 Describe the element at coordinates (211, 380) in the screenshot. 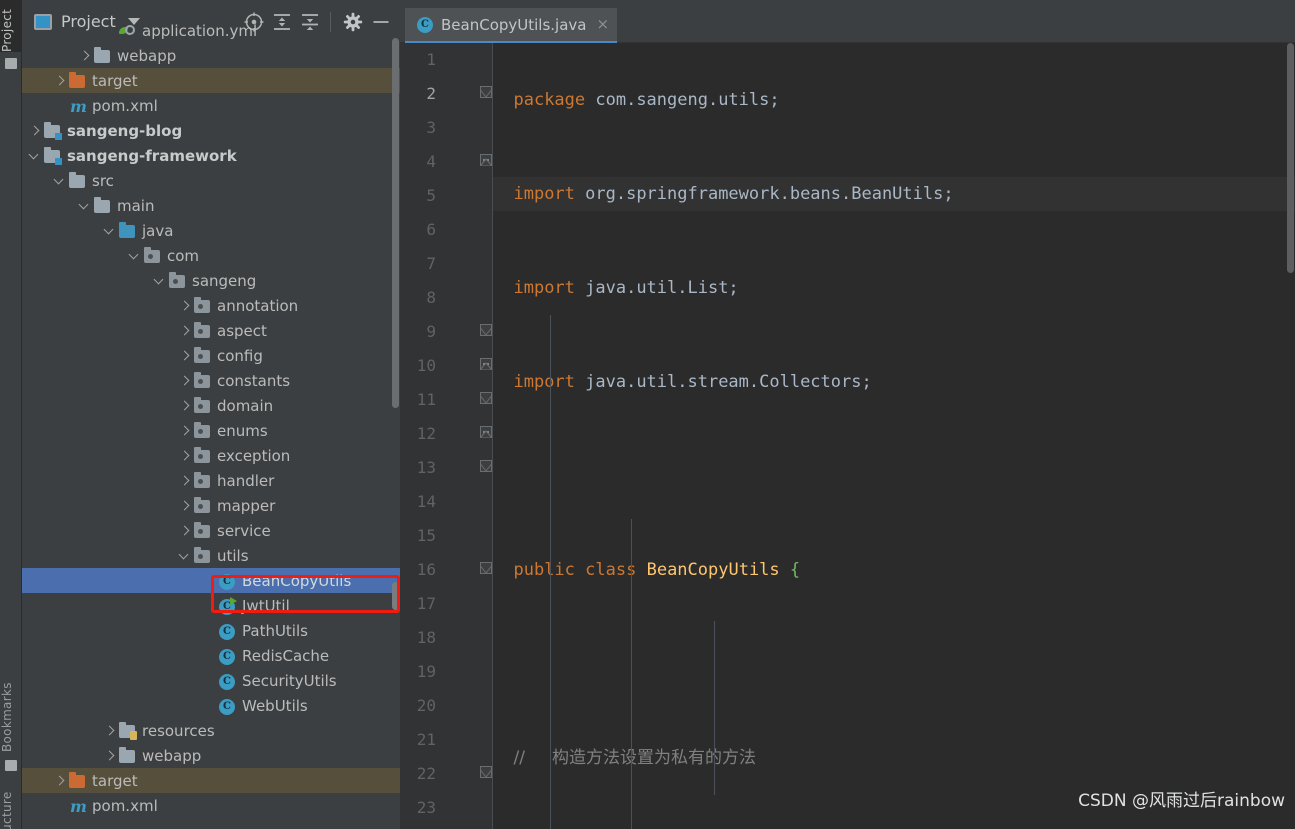

I see `tree-node-constants: constants` at that location.